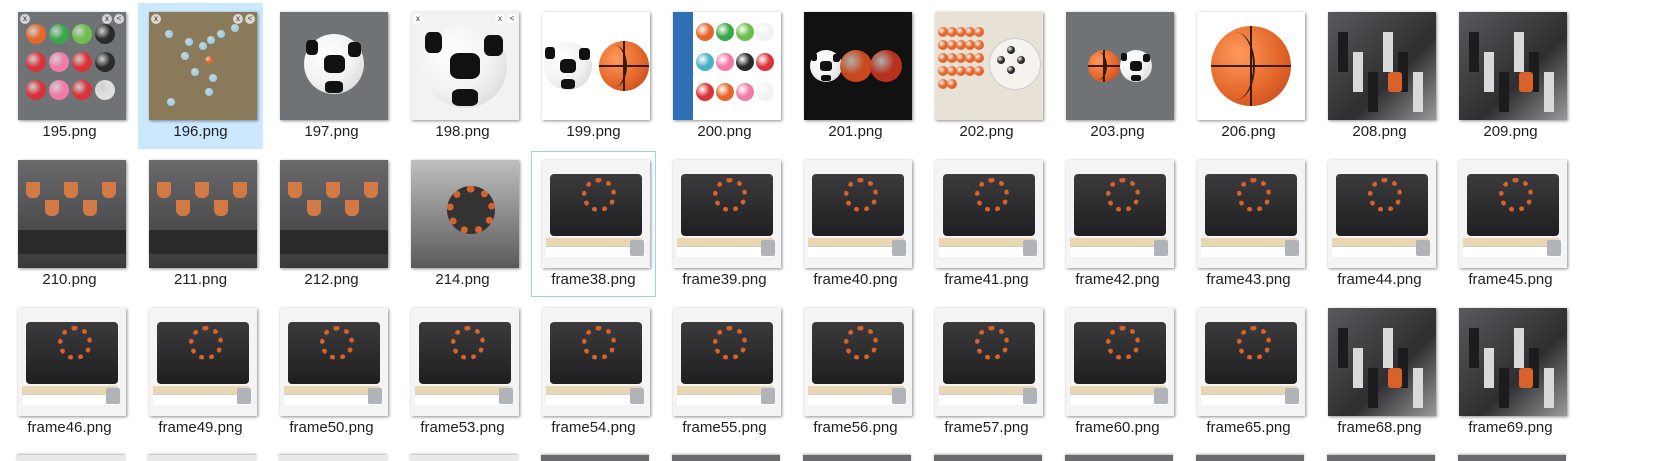 This screenshot has height=461, width=1679. I want to click on file-item: frame69.png, so click(1510, 372).